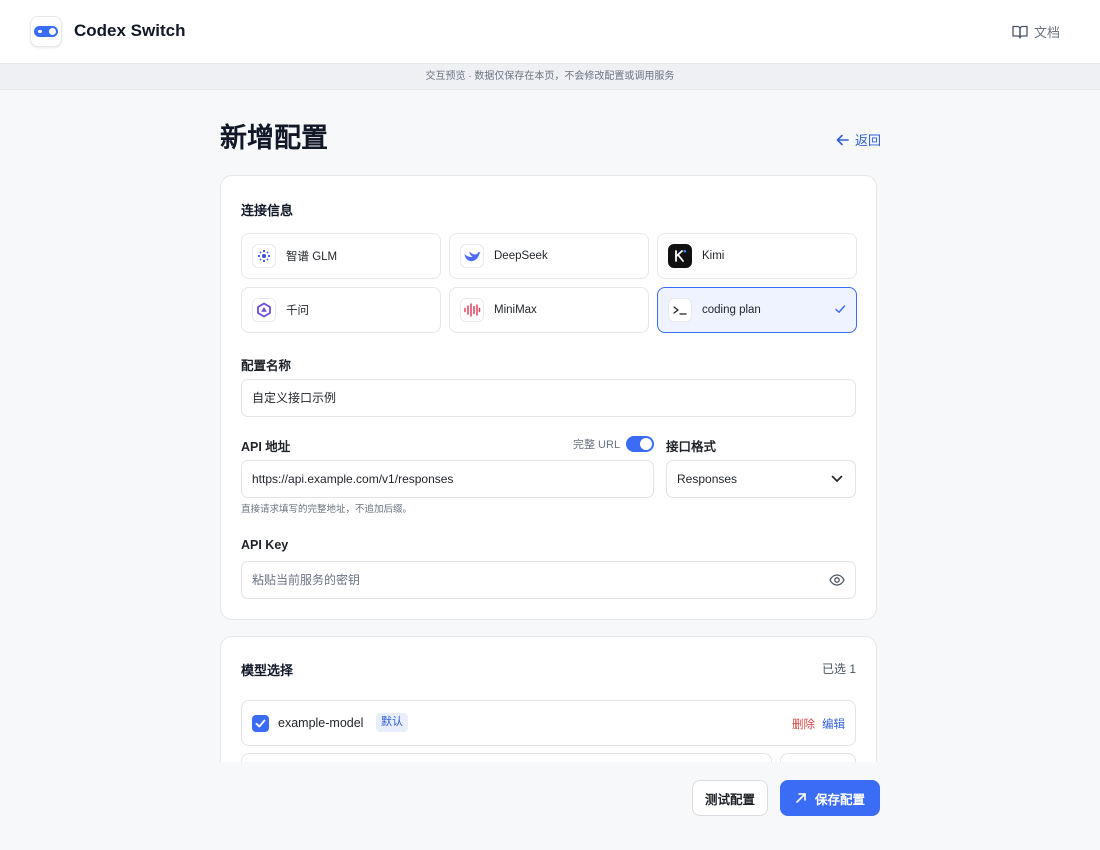 This screenshot has height=850, width=1100. What do you see at coordinates (757, 256) in the screenshot?
I see `provider-kimi: Kimi` at bounding box center [757, 256].